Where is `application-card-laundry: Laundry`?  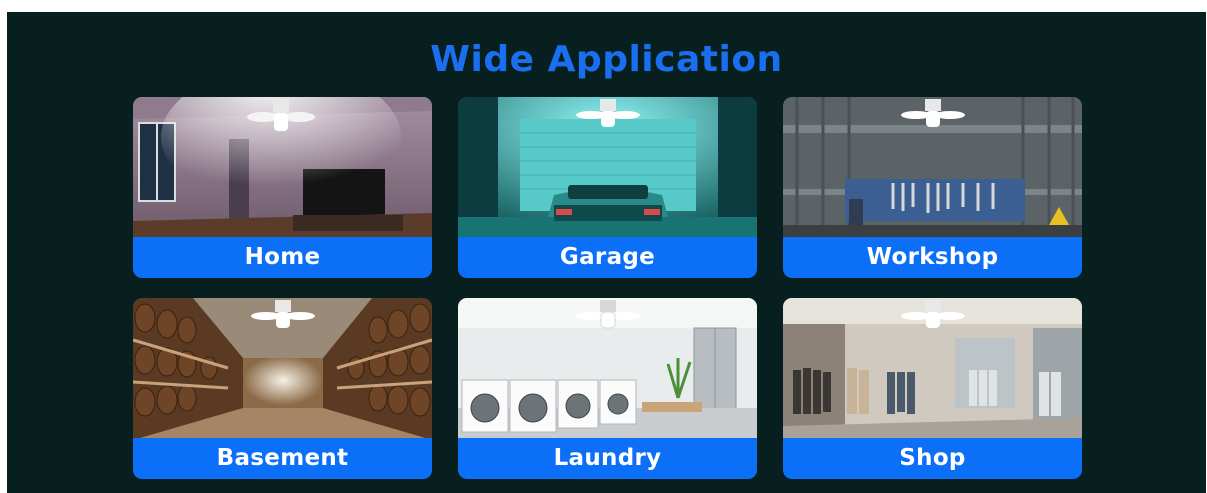 application-card-laundry: Laundry is located at coordinates (607, 388).